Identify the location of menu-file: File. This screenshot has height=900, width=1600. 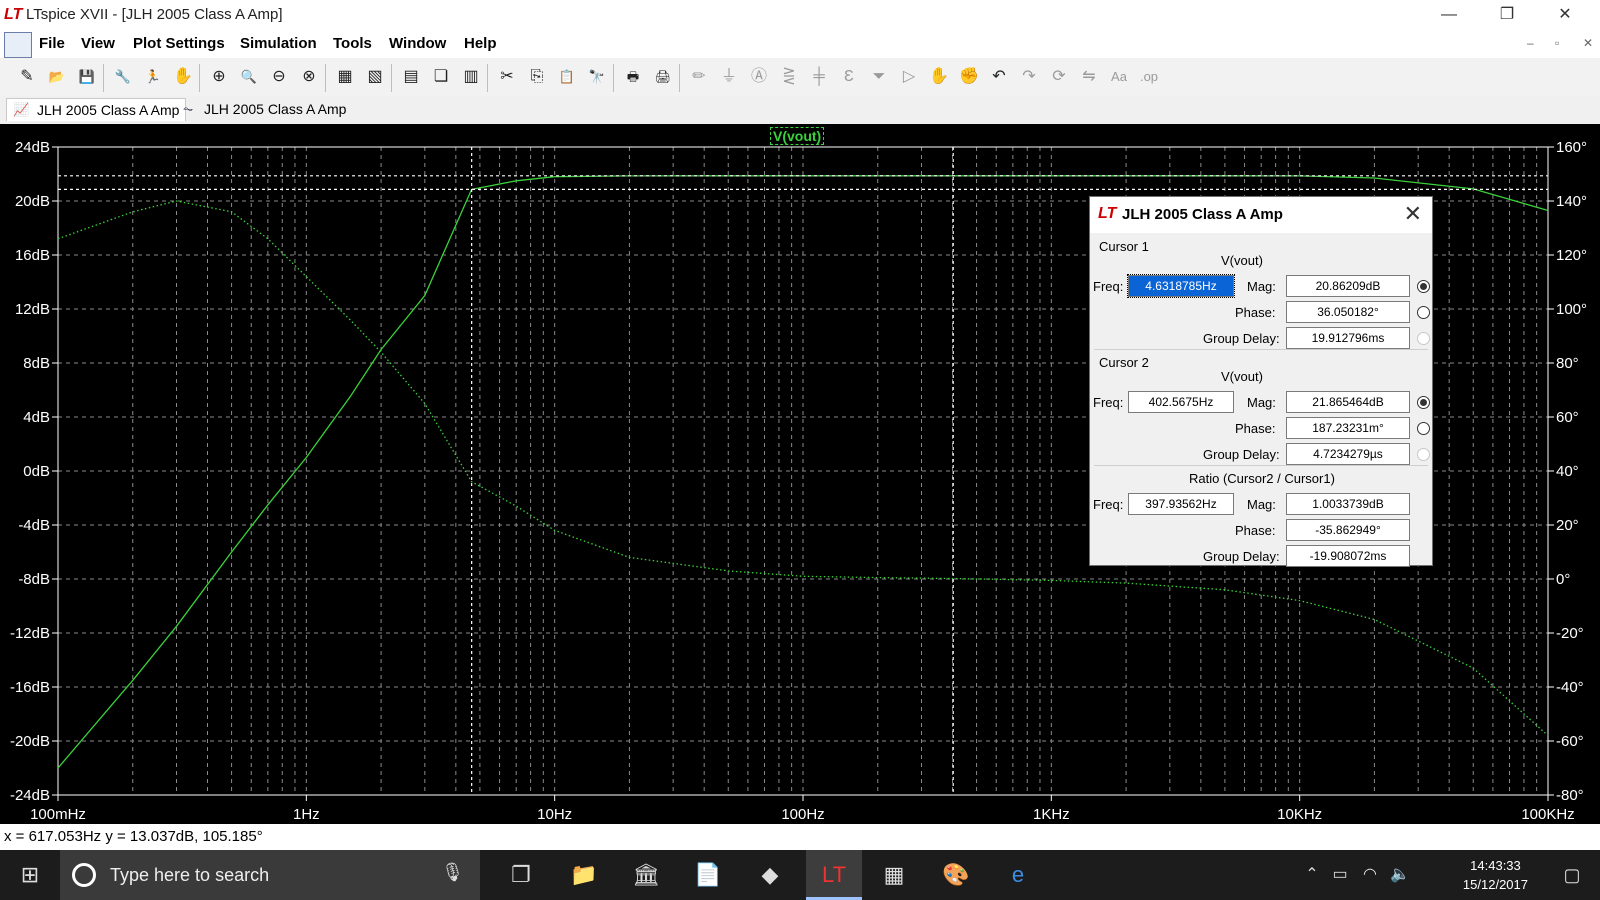
(52, 43).